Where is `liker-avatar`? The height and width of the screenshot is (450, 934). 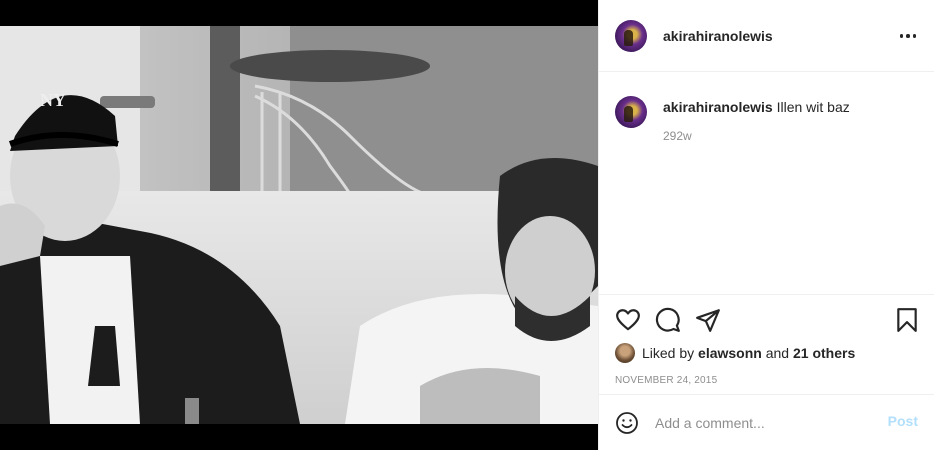
liker-avatar is located at coordinates (625, 353).